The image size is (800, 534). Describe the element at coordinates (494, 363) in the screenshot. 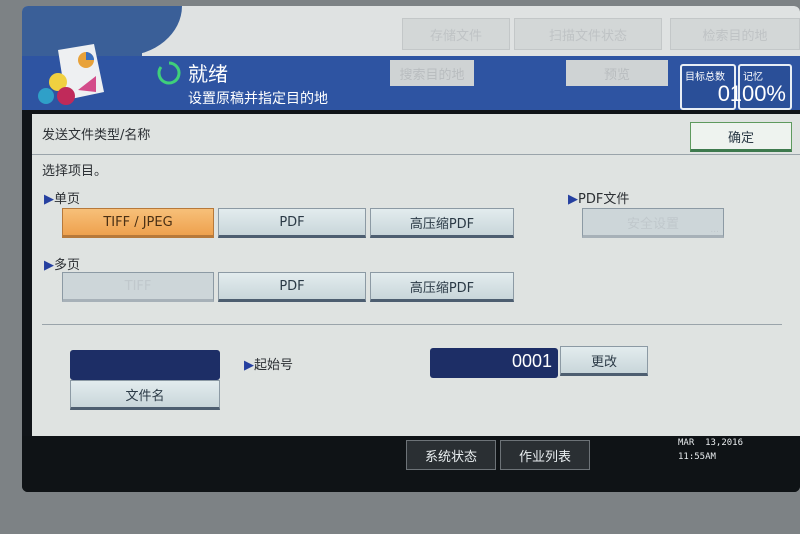

I see `start-number-field: 0001` at that location.